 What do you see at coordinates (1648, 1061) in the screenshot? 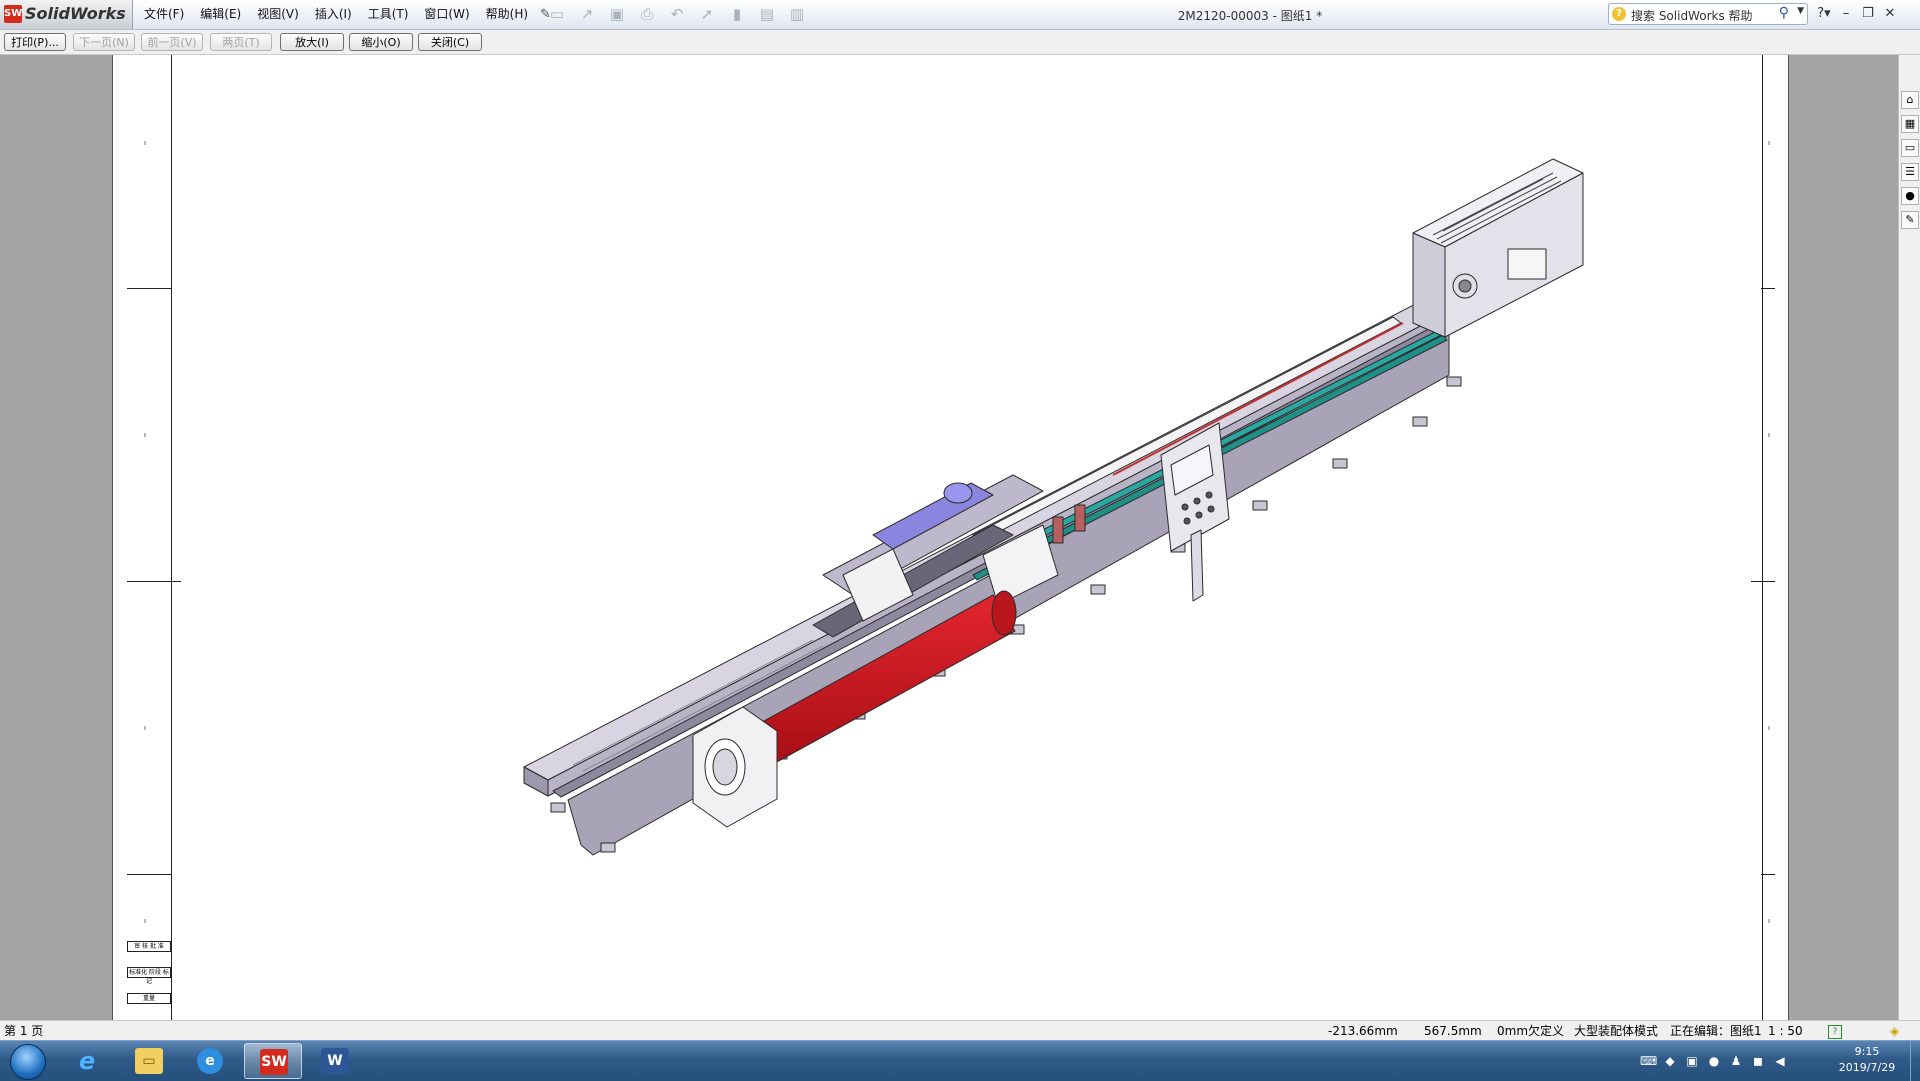
I see `keyboard-icon: ⌨` at bounding box center [1648, 1061].